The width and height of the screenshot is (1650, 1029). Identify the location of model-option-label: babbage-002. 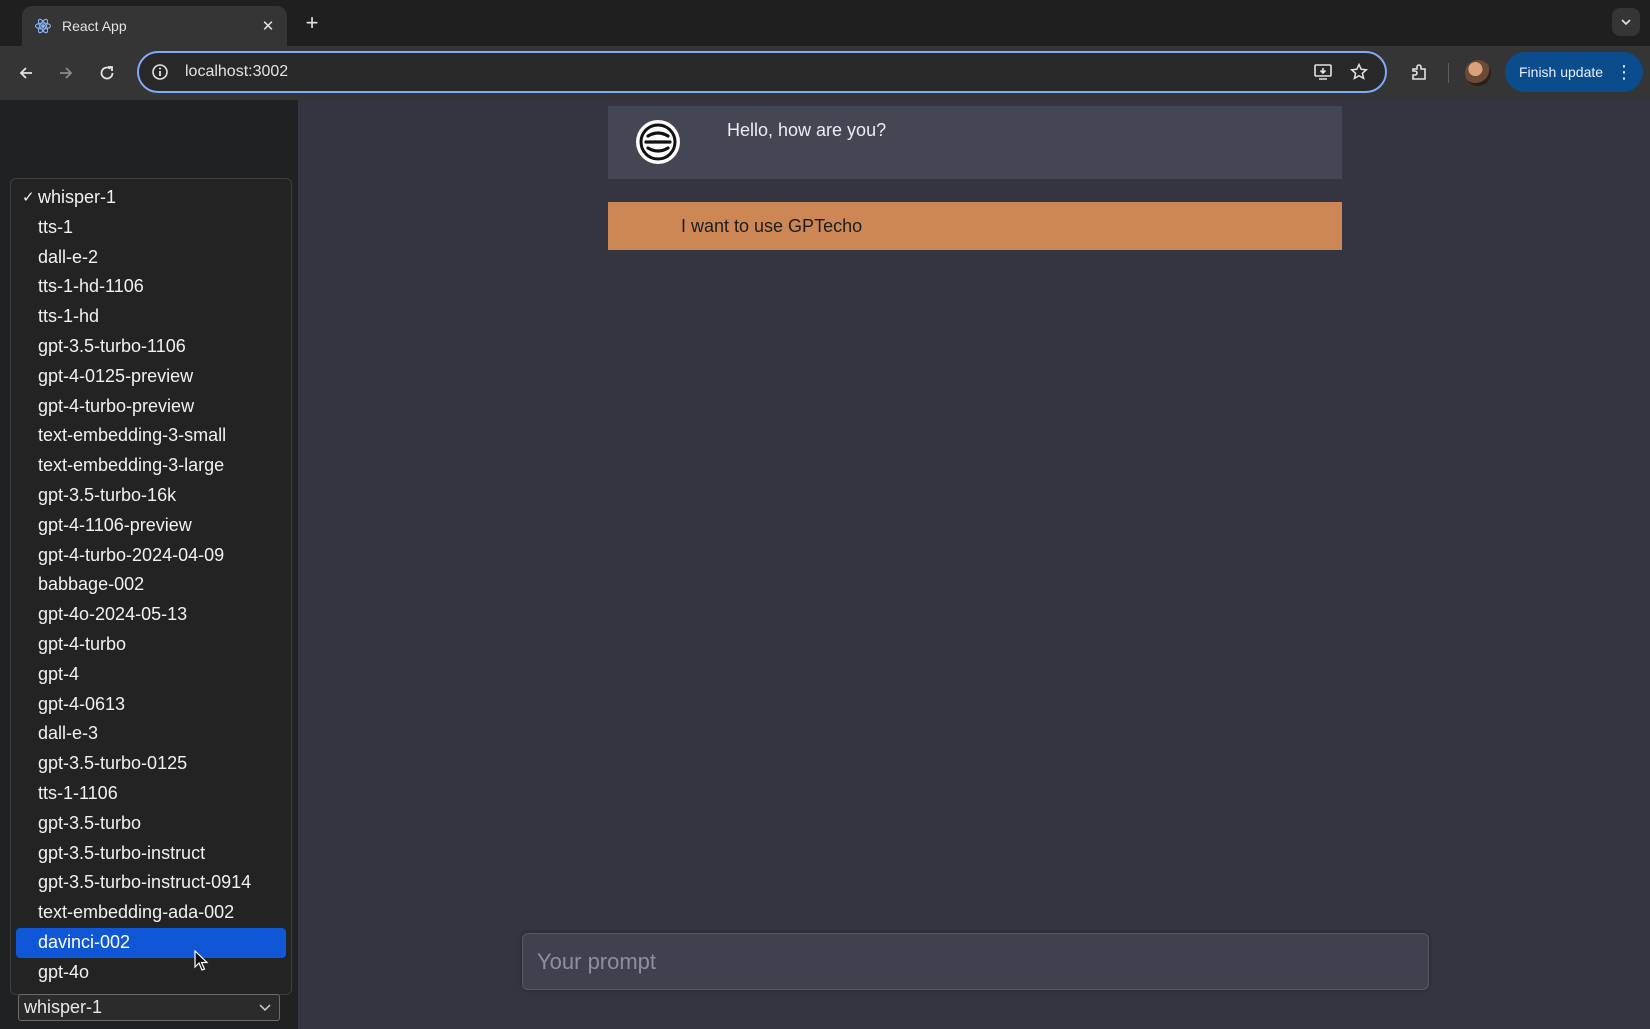
(91, 584).